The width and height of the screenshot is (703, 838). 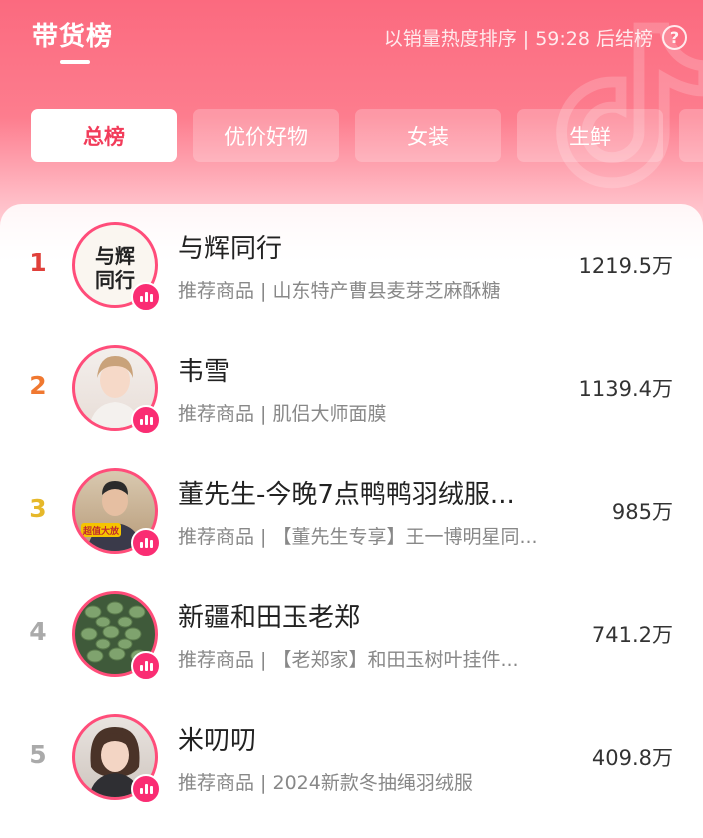 What do you see at coordinates (642, 512) in the screenshot?
I see `sales-volume: 985万` at bounding box center [642, 512].